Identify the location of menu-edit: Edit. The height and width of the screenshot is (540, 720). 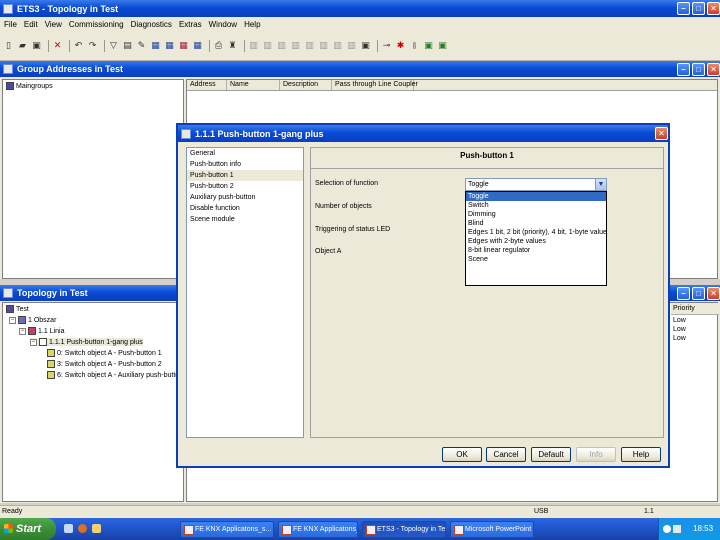
(31, 24).